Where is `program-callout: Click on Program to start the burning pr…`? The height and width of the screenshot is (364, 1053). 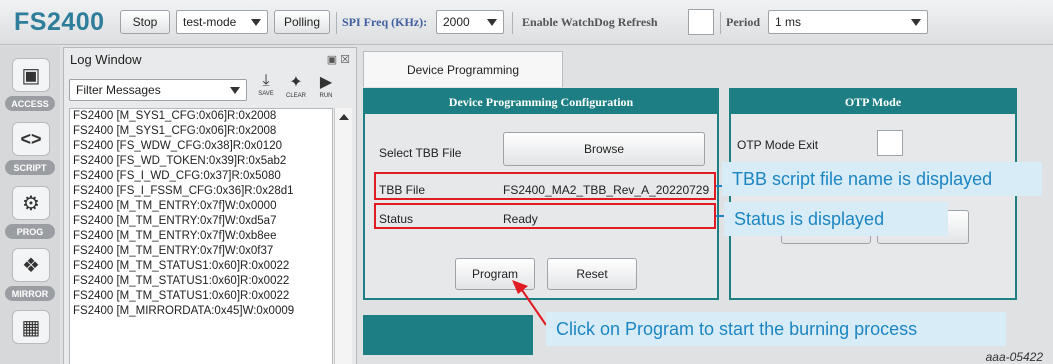
program-callout: Click on Program to start the burning pr… is located at coordinates (776, 329).